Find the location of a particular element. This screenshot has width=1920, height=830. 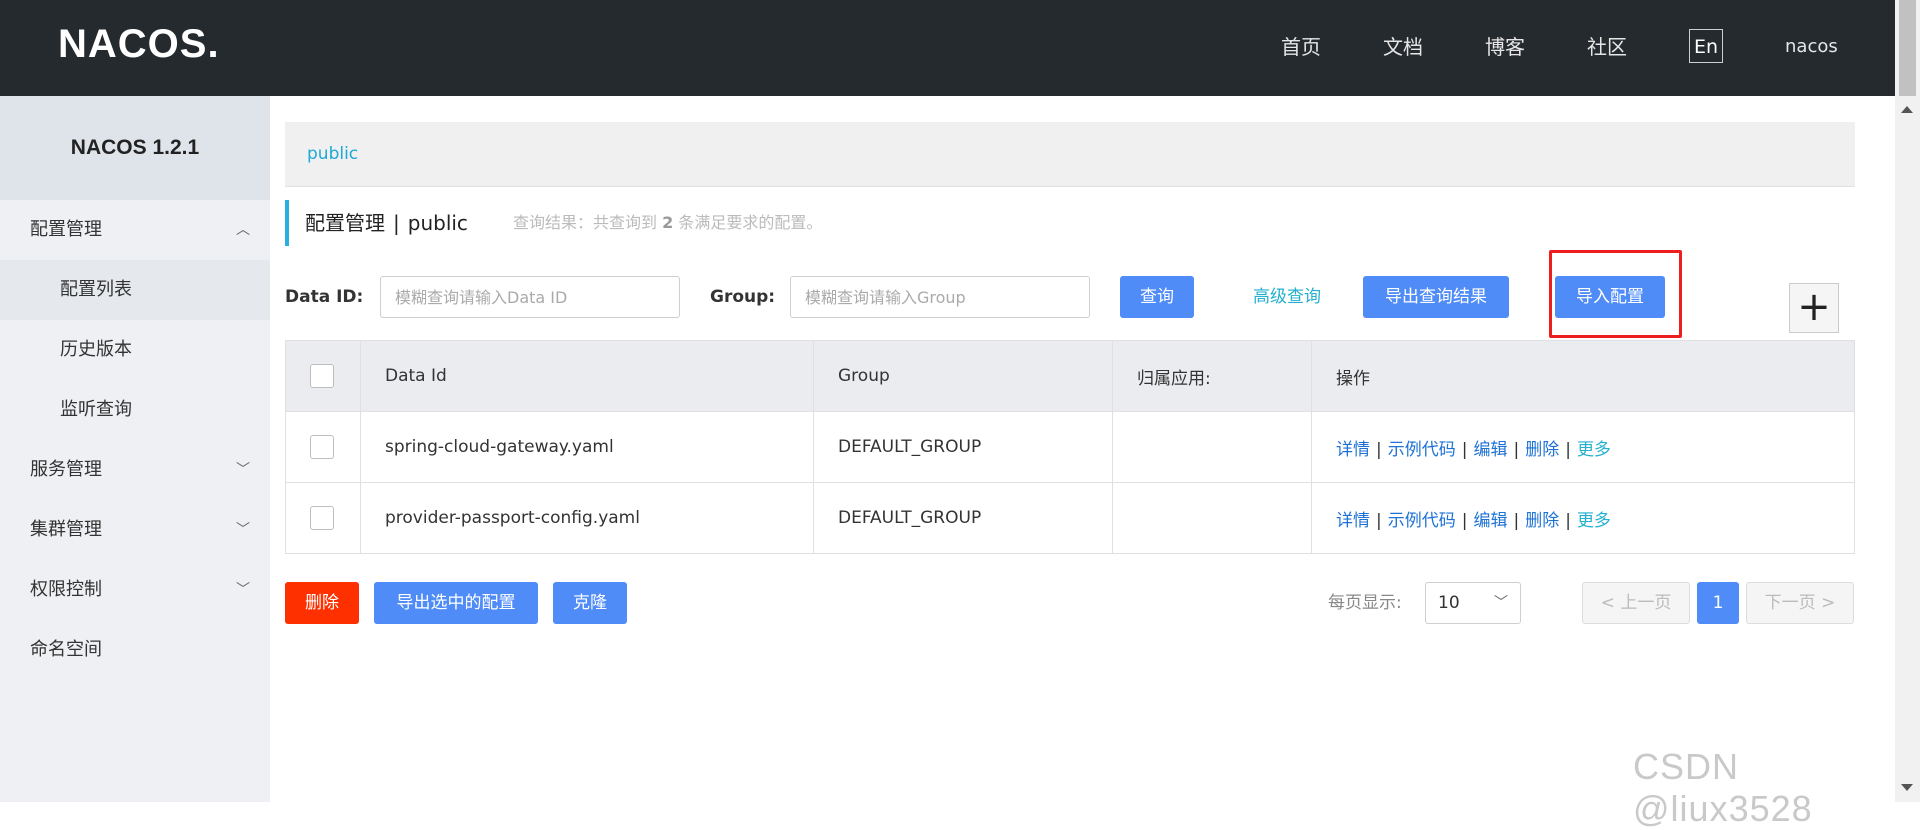

next-page-button: 下一页 > is located at coordinates (1800, 603).